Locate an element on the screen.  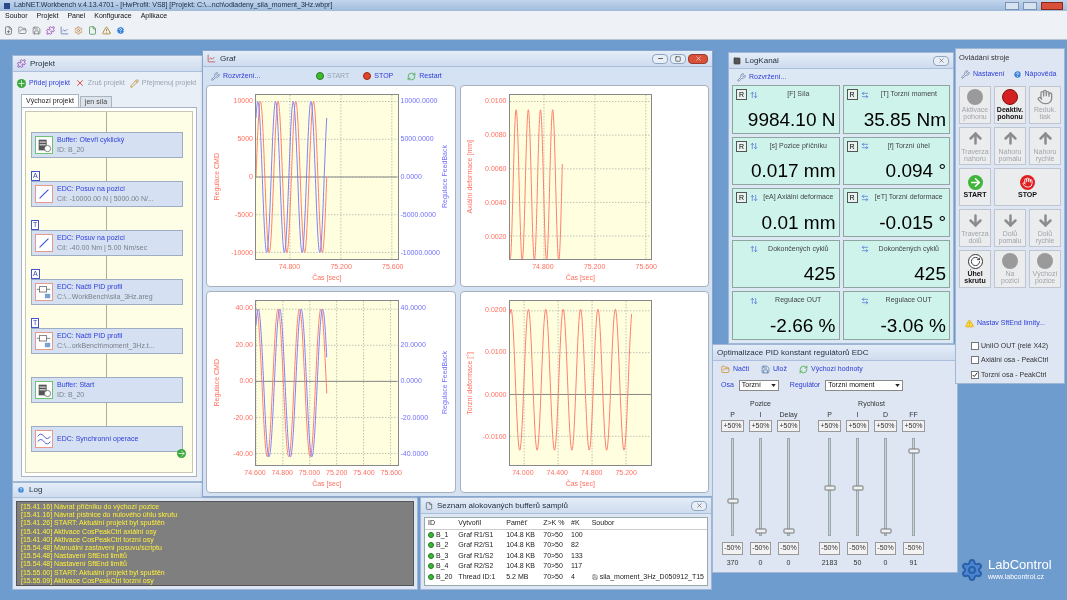
logo-text: LabControl is located at coordinates (1020, 565).